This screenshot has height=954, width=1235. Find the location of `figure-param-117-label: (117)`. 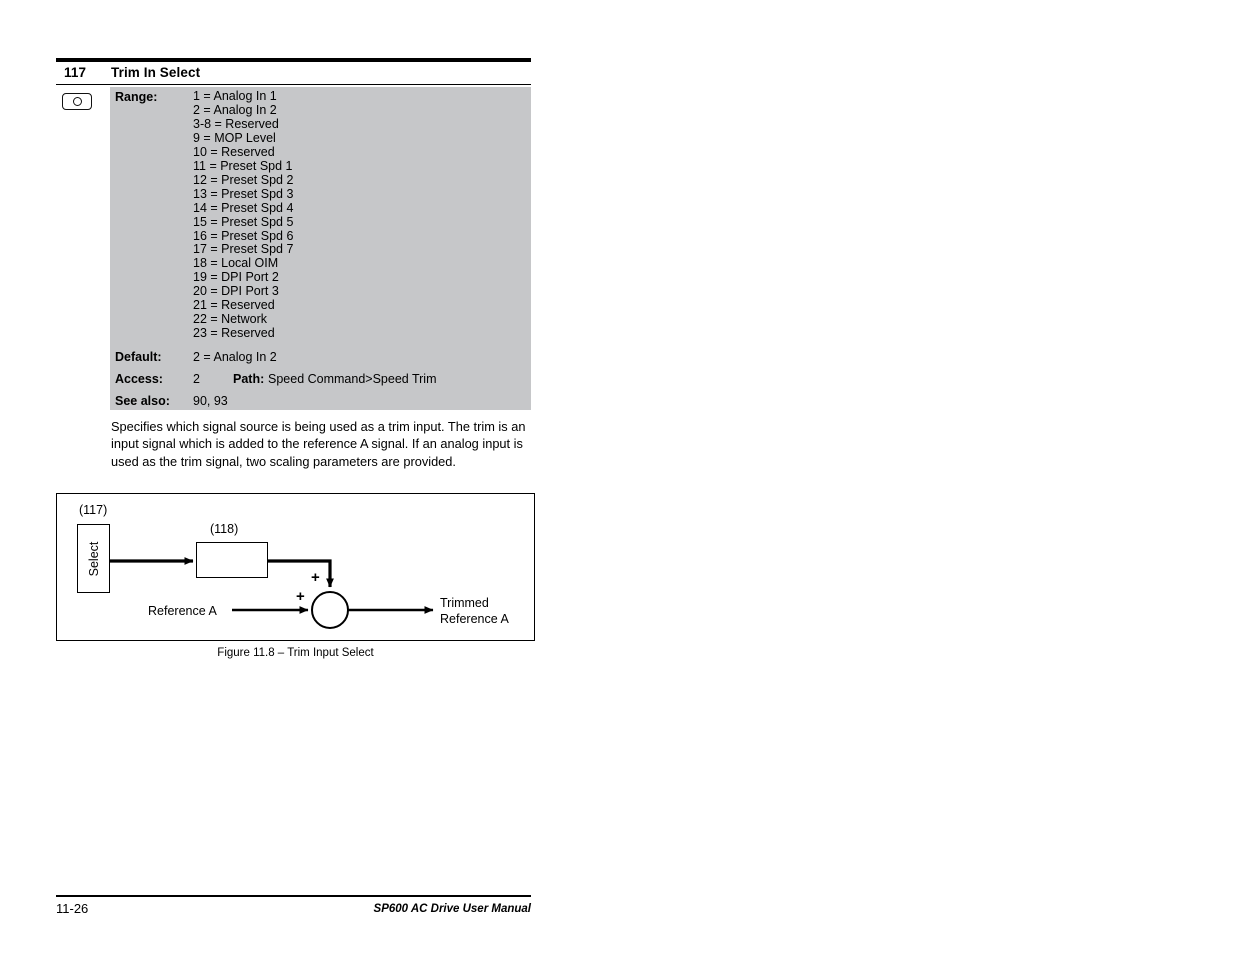

figure-param-117-label: (117) is located at coordinates (93, 510).